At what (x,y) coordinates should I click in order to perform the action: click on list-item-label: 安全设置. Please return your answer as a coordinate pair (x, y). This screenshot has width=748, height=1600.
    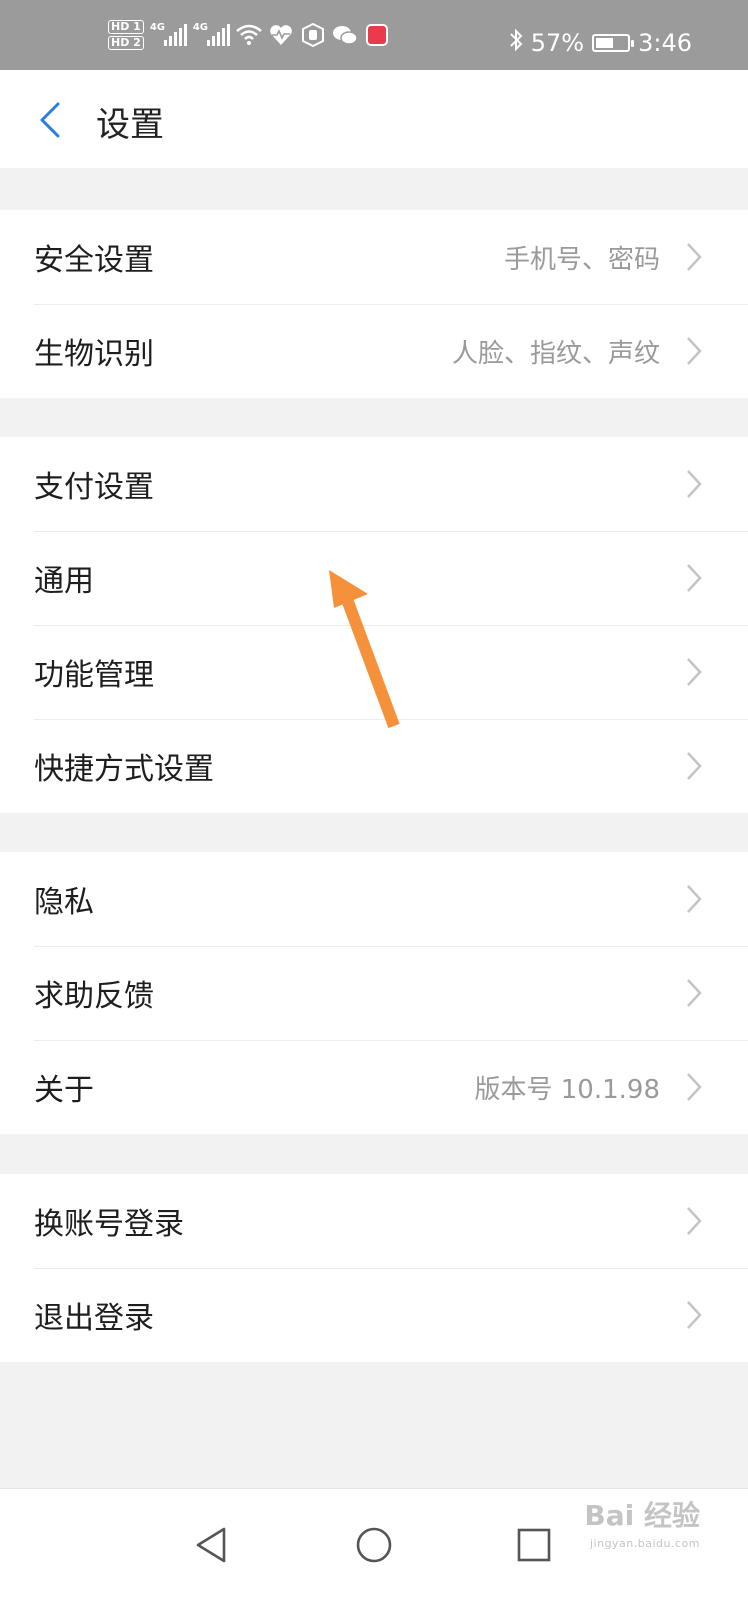
    Looking at the image, I should click on (94, 260).